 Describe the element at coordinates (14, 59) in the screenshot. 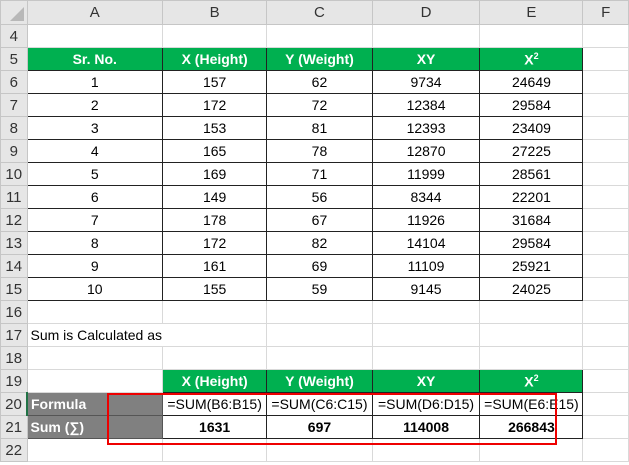

I see `row-header: 5` at that location.